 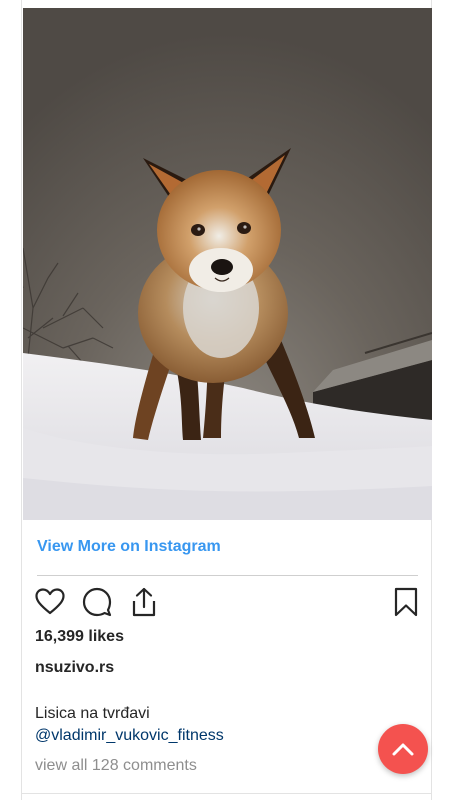 What do you see at coordinates (226, 793) in the screenshot?
I see `card-bottom-border` at bounding box center [226, 793].